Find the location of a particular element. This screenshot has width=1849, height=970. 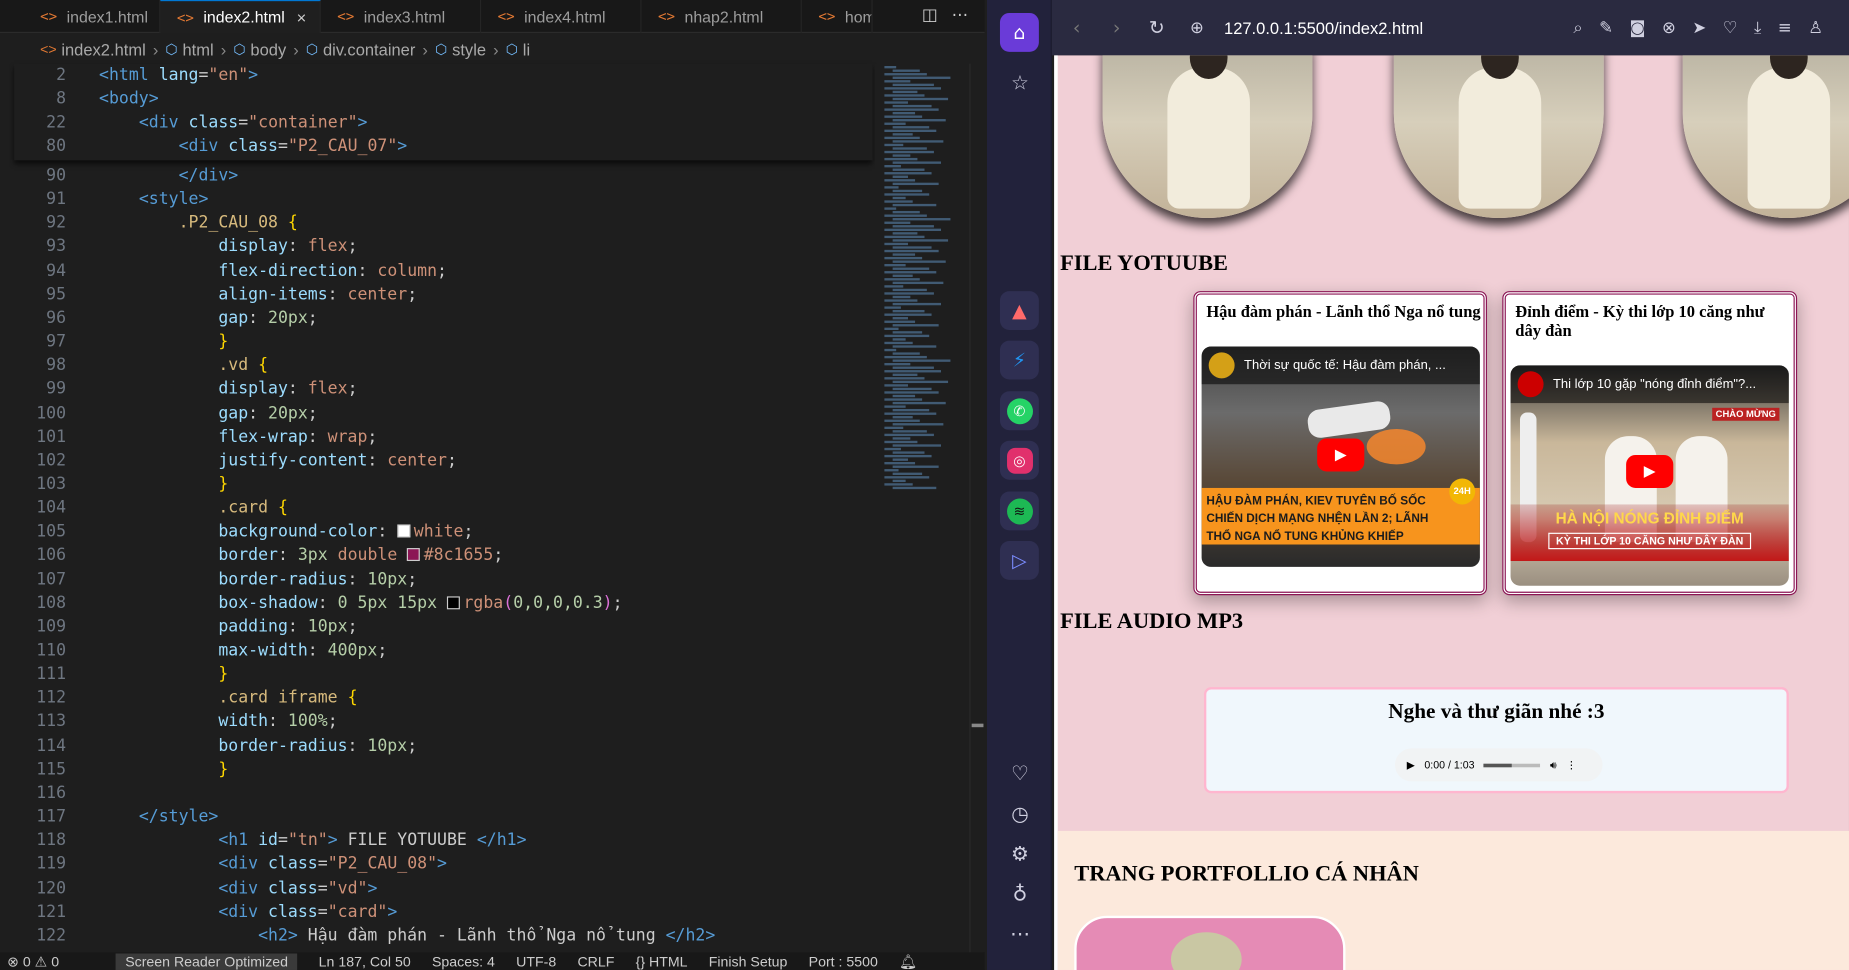

code-line: padding: 10px; is located at coordinates (228, 626).